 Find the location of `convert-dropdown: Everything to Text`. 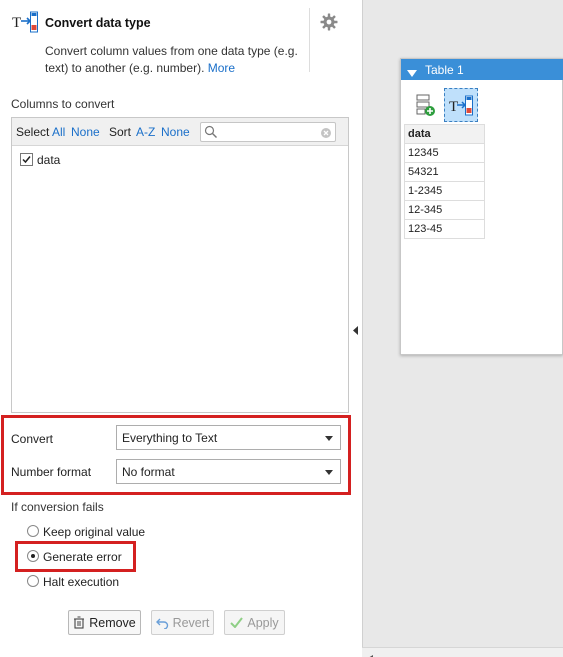

convert-dropdown: Everything to Text is located at coordinates (228, 437).